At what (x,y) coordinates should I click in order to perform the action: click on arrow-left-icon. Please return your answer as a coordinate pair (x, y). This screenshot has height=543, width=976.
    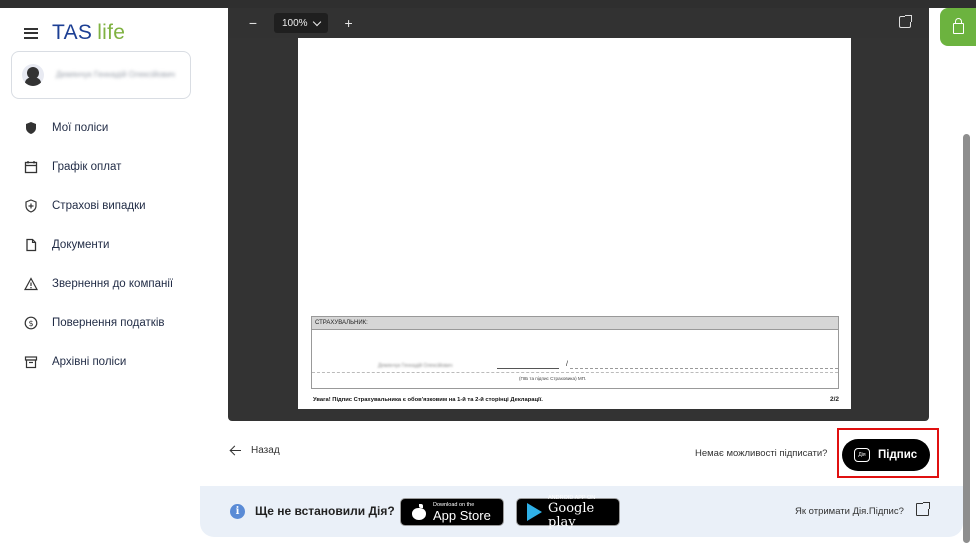
    Looking at the image, I should click on (236, 451).